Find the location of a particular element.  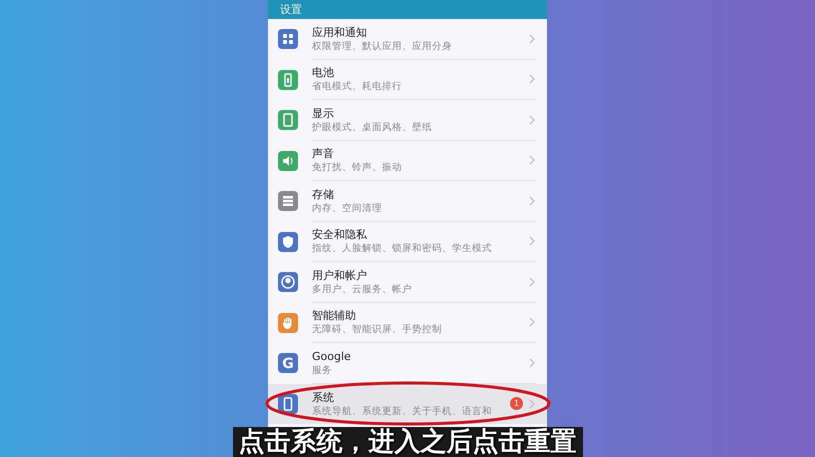

item-title: 电池 is located at coordinates (323, 73).